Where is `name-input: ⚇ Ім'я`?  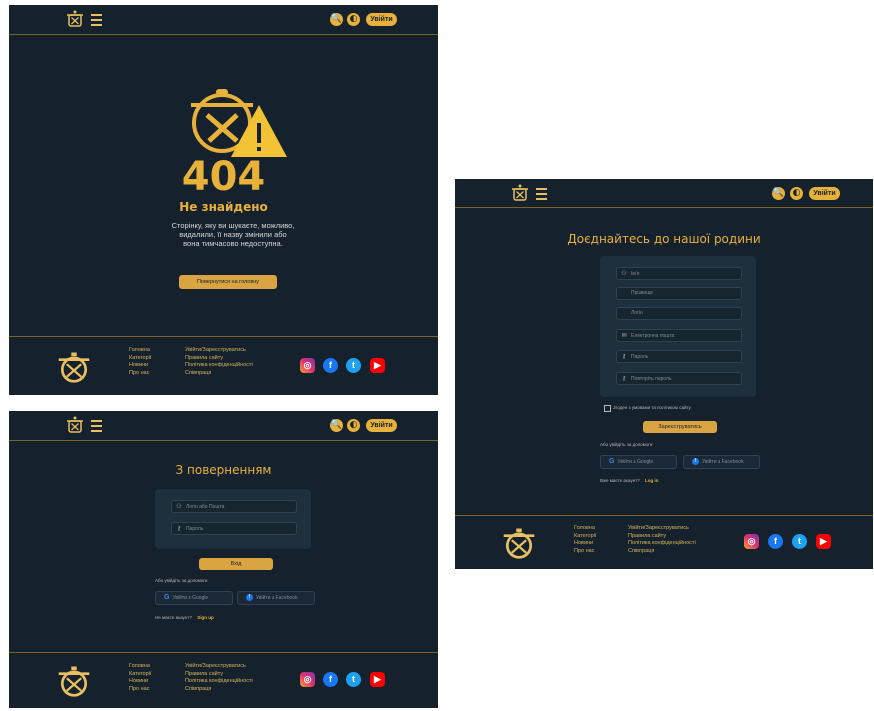
name-input: ⚇ Ім'я is located at coordinates (679, 273).